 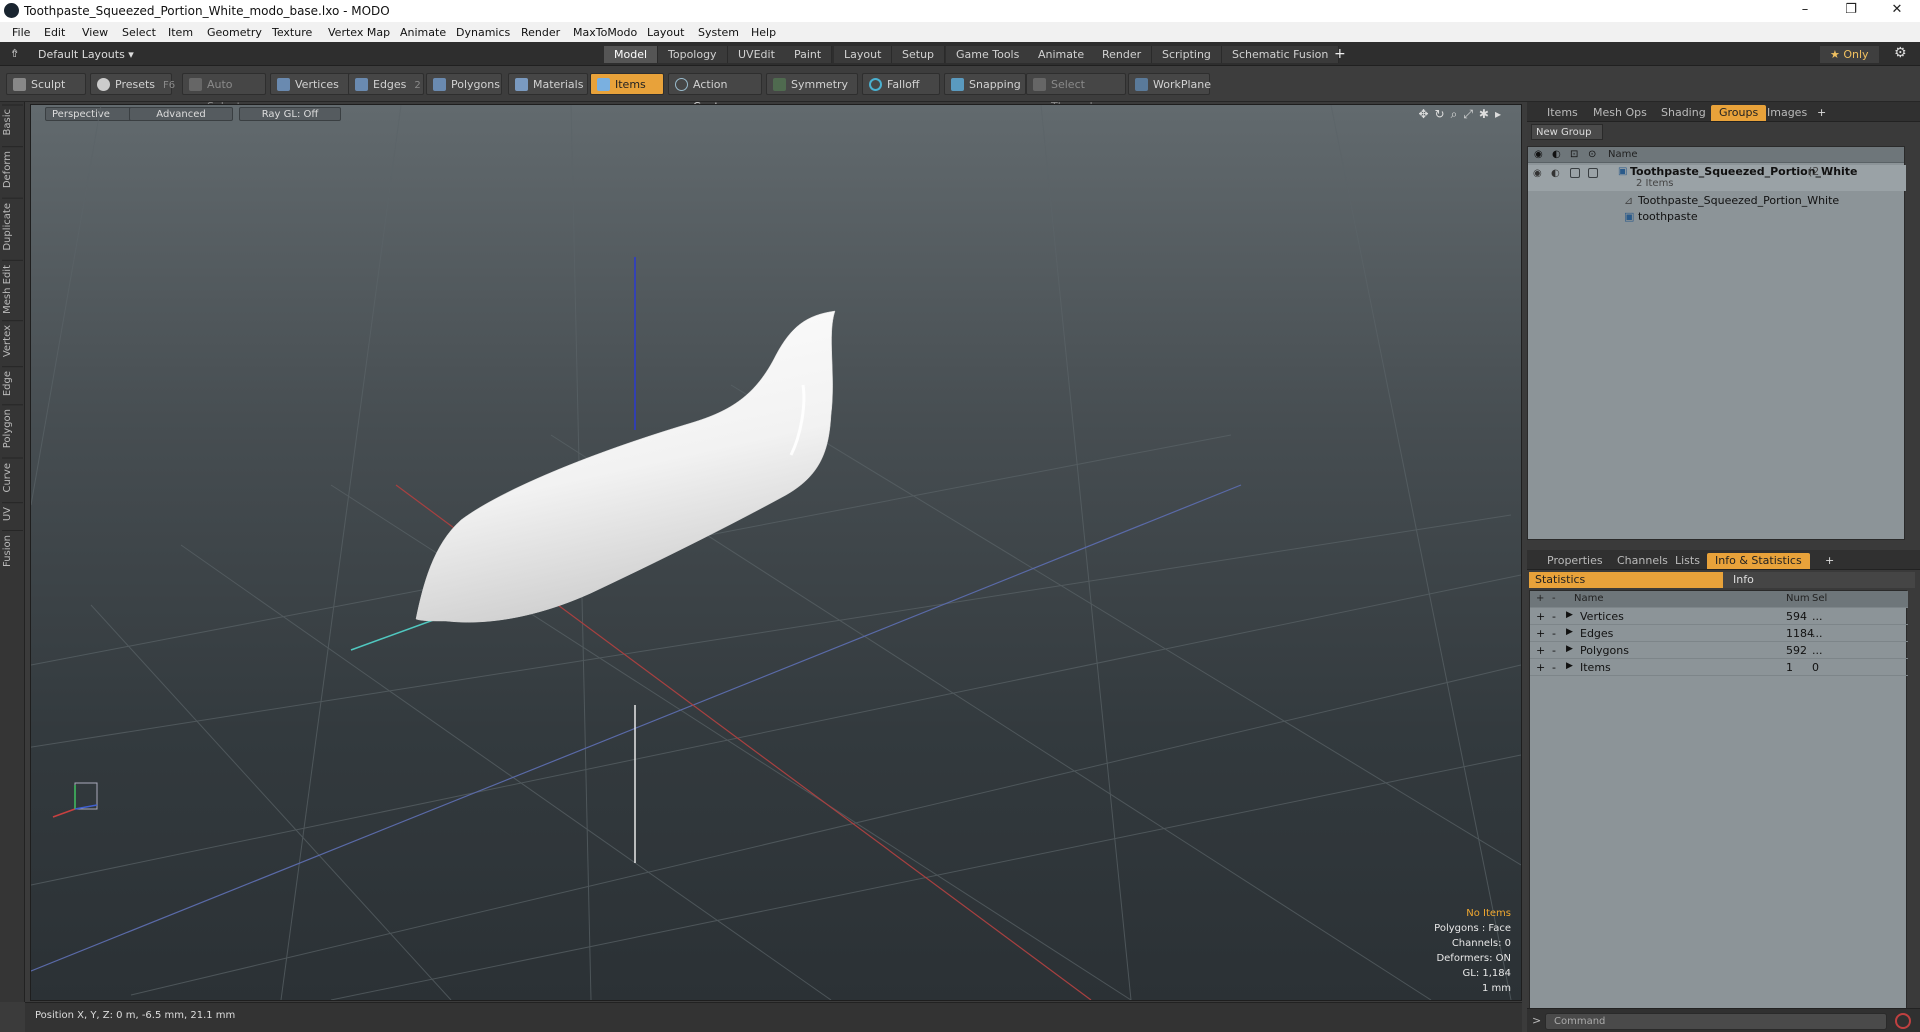 What do you see at coordinates (715, 93) in the screenshot?
I see `action-center-button: Action Center` at bounding box center [715, 93].